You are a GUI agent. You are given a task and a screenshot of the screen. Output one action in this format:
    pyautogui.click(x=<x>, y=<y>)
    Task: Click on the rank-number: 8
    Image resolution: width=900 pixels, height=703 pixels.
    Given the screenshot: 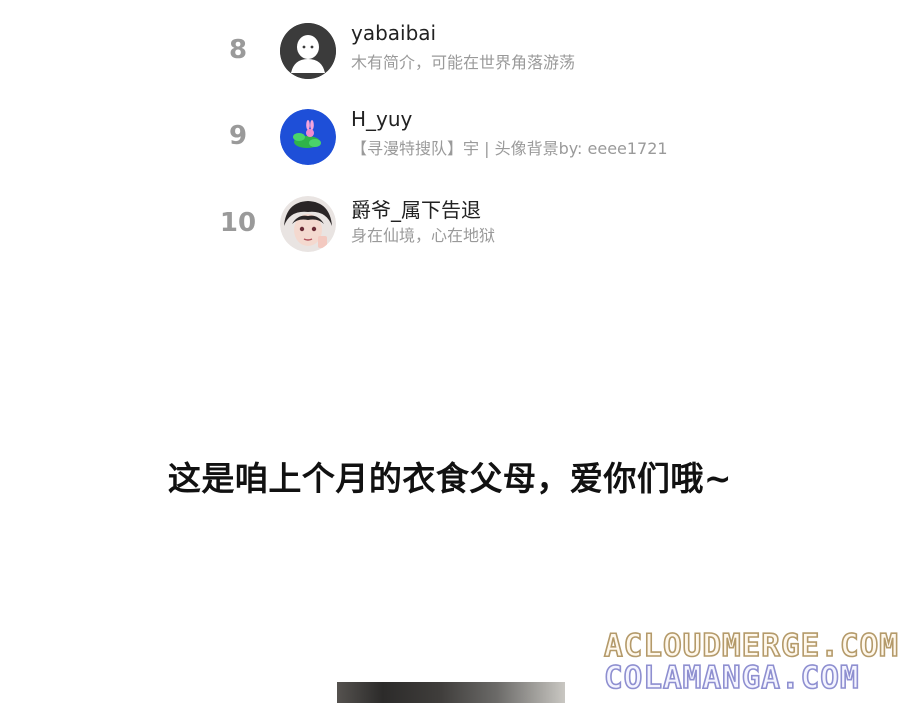 What is the action you would take?
    pyautogui.click(x=238, y=50)
    